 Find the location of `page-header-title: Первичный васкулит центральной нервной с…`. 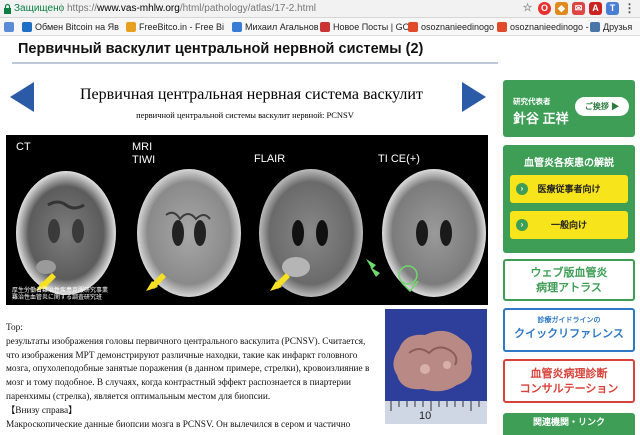

page-header-title: Первичный васкулит центральной нервной с… is located at coordinates (221, 49).